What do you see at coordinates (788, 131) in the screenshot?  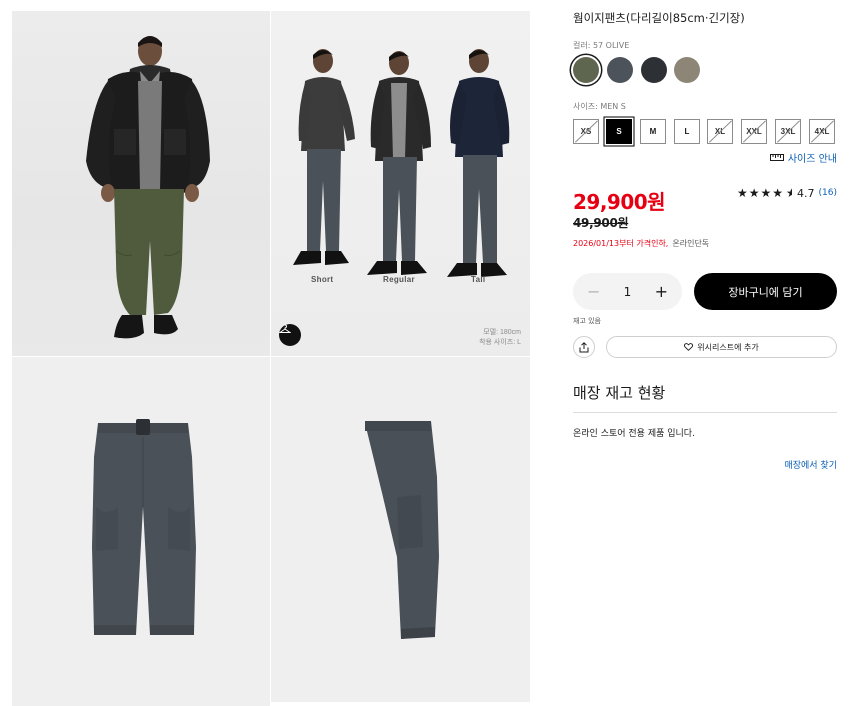 I see `size-button-3xl: 3XL` at bounding box center [788, 131].